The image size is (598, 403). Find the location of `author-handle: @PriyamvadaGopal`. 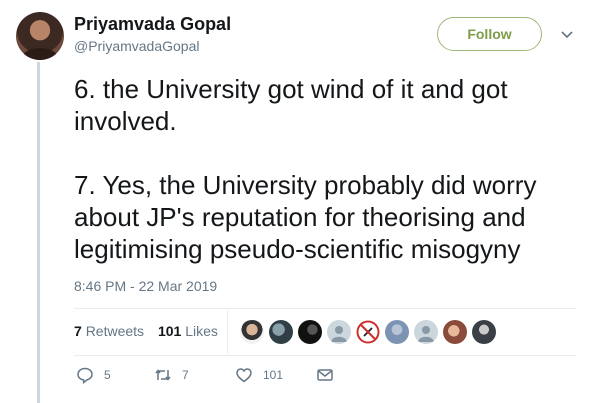

author-handle: @PriyamvadaGopal is located at coordinates (137, 46).